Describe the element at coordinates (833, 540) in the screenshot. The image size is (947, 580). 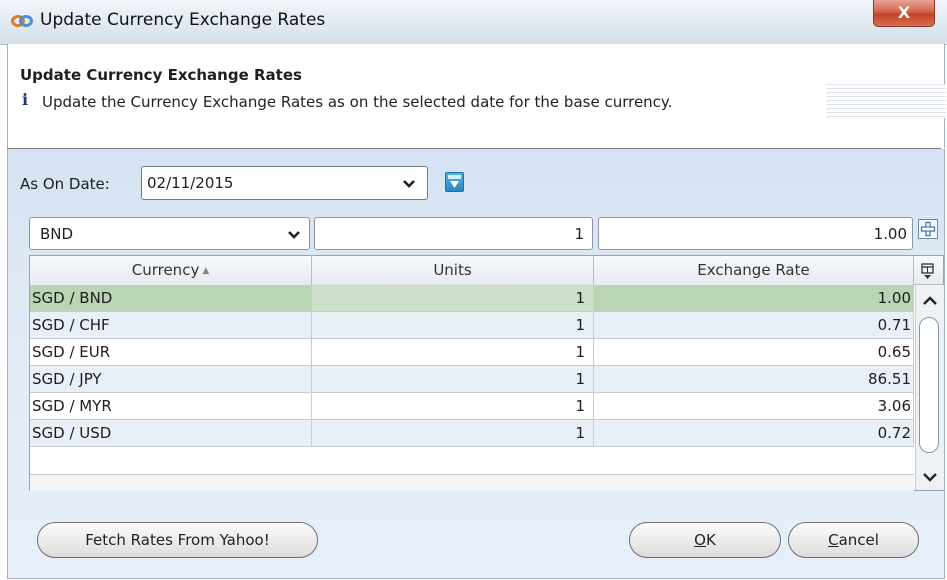
I see `cancel-mnemonic: C` at that location.